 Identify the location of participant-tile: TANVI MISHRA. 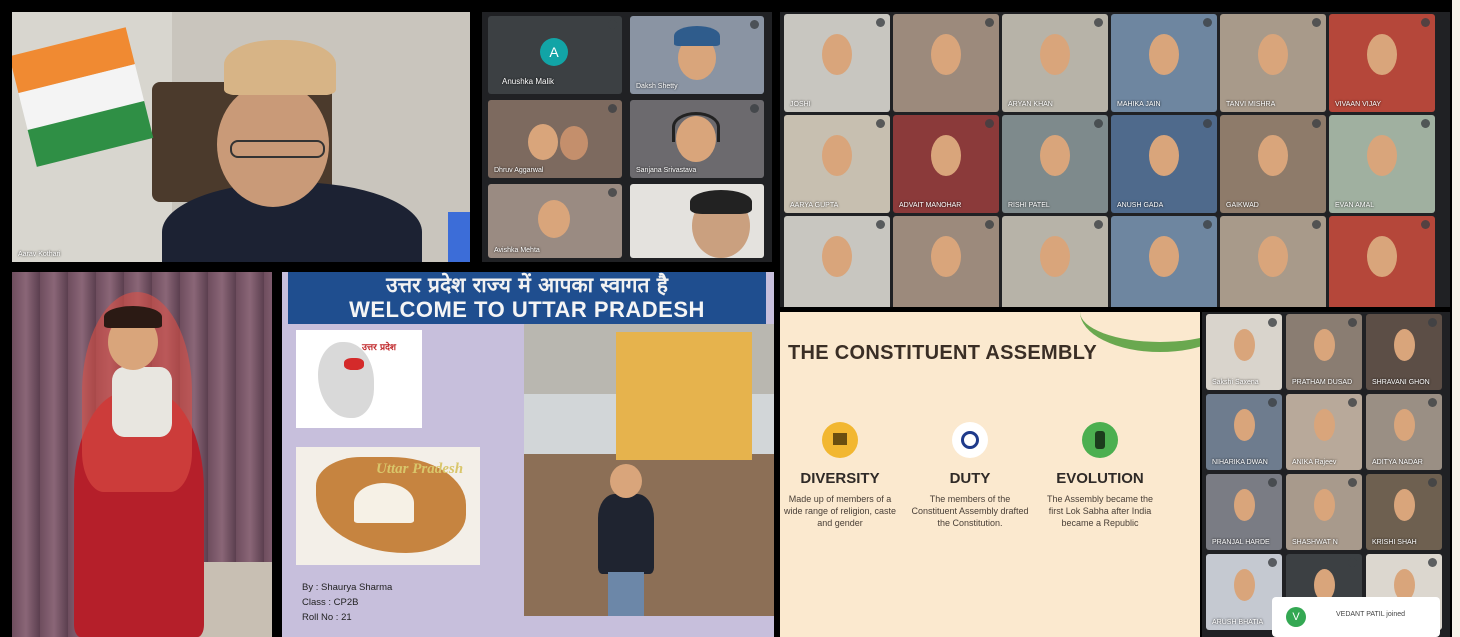
(1273, 63).